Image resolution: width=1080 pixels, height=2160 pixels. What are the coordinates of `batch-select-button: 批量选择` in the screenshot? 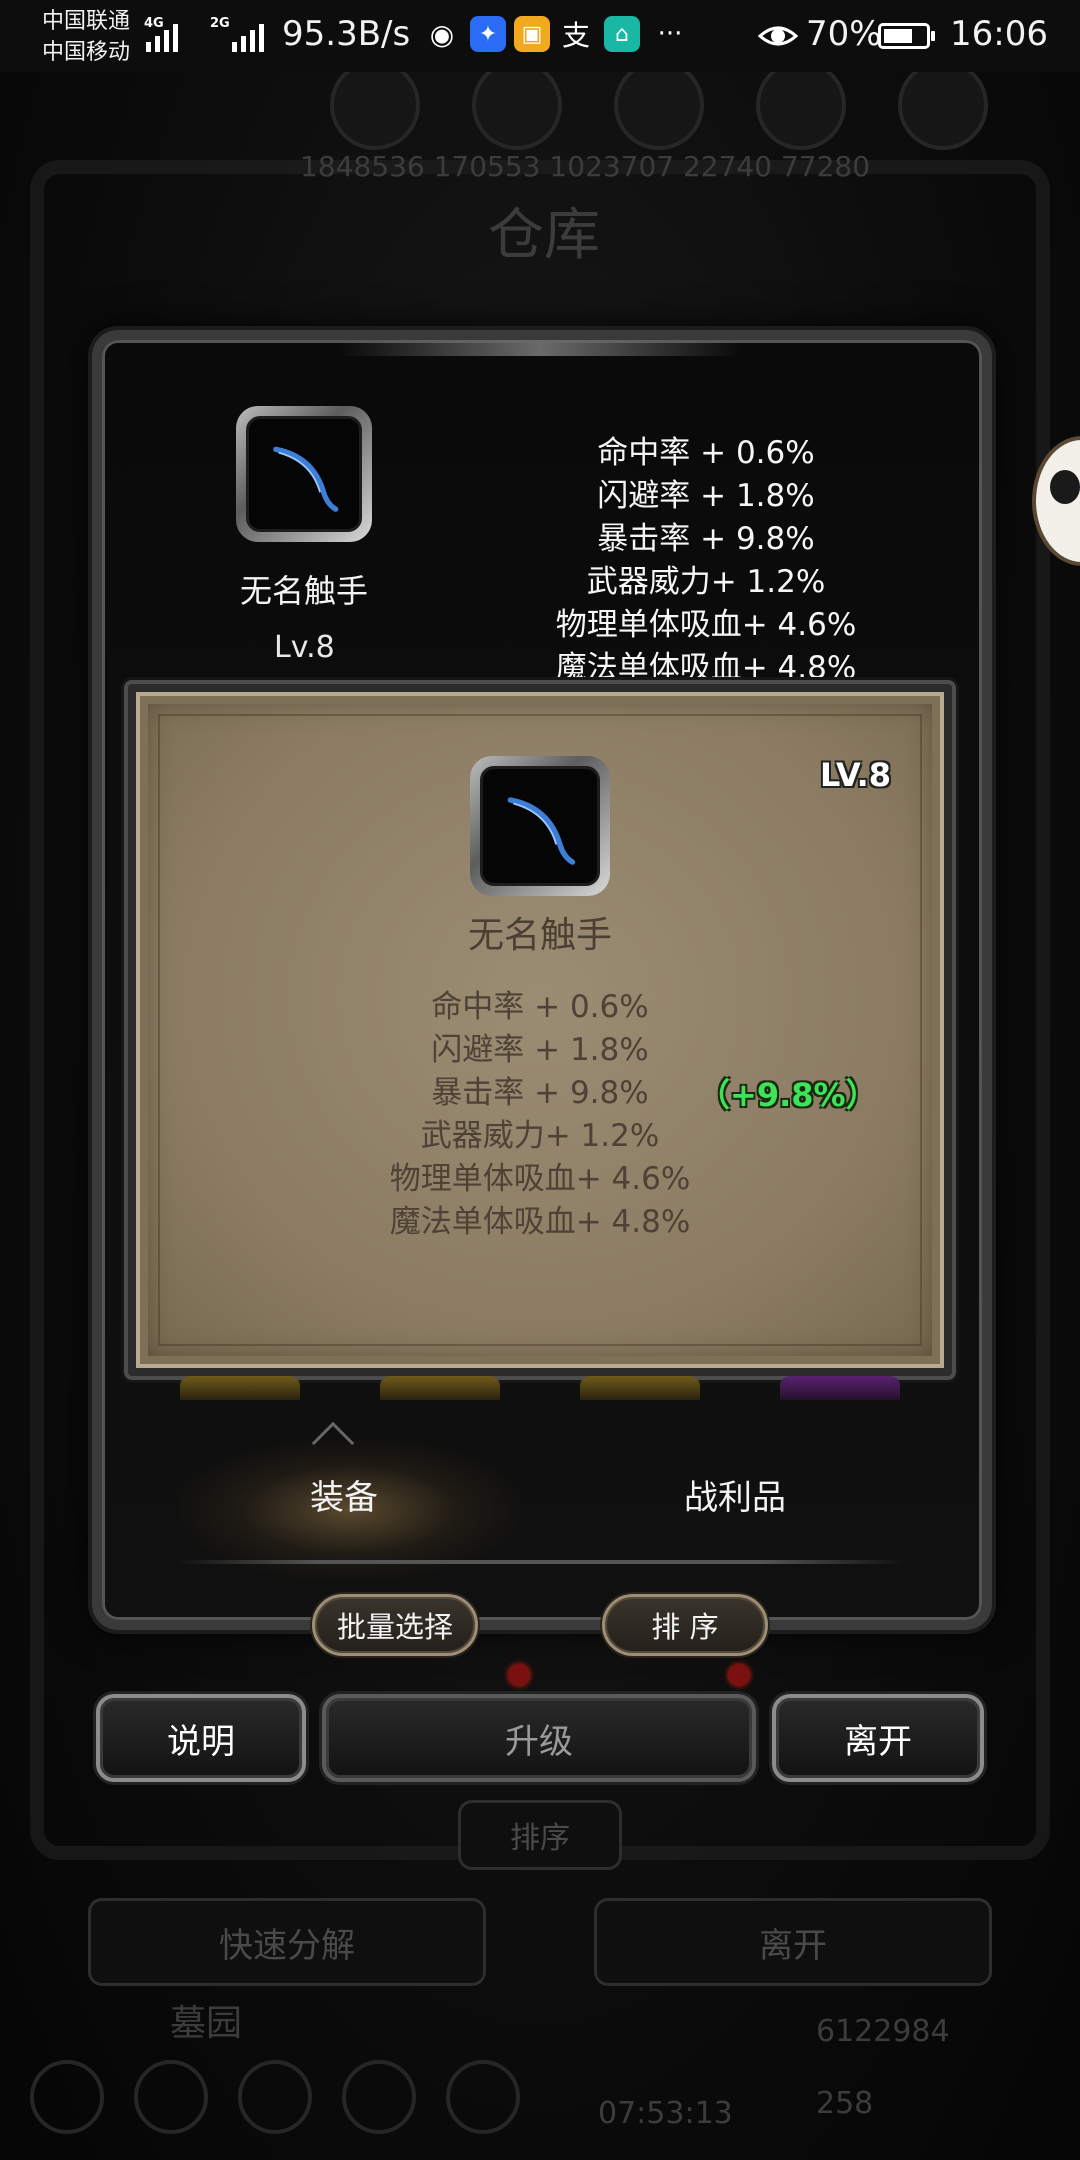 It's located at (395, 1625).